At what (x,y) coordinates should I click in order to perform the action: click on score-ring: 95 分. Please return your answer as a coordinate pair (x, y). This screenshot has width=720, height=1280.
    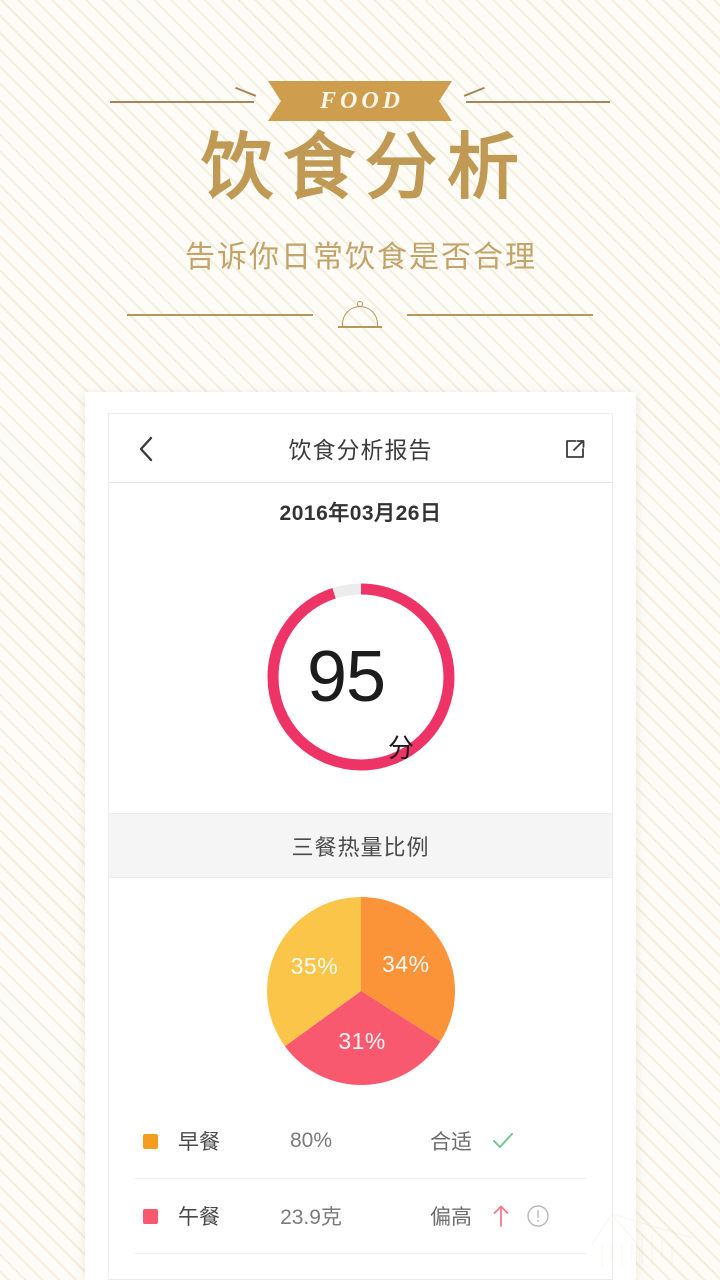
    Looking at the image, I should click on (361, 677).